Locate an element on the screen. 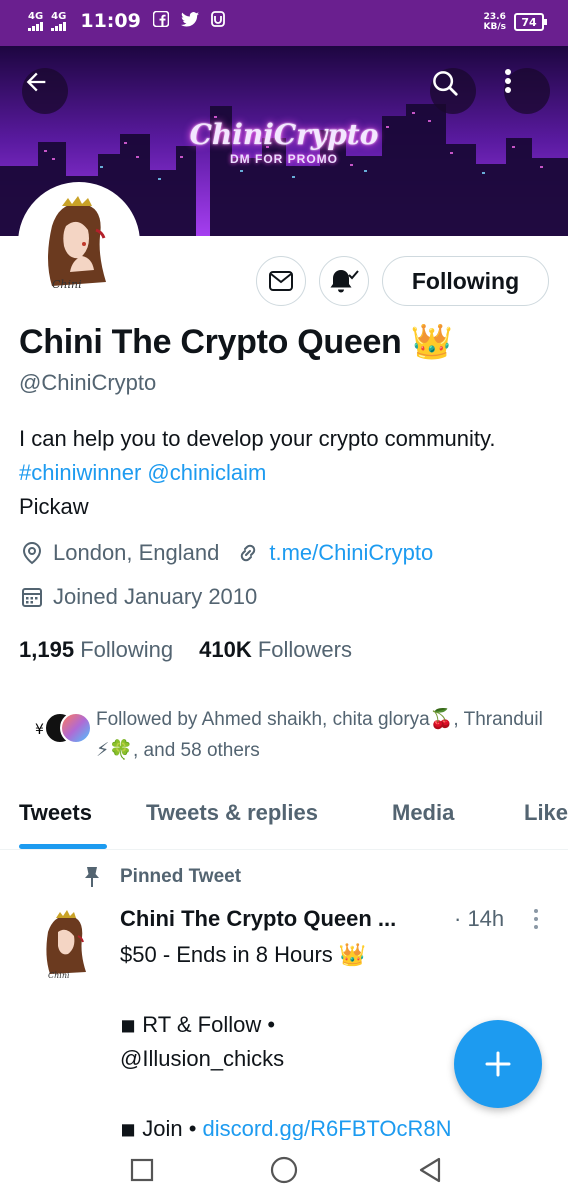 Image resolution: width=568 pixels, height=1200 pixels. tweet-more-button is located at coordinates (536, 919).